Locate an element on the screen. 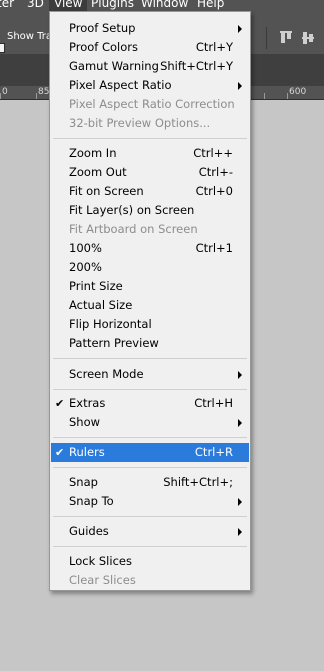  app-menubar: ter 3D View Plugins Window Help is located at coordinates (162, 5).